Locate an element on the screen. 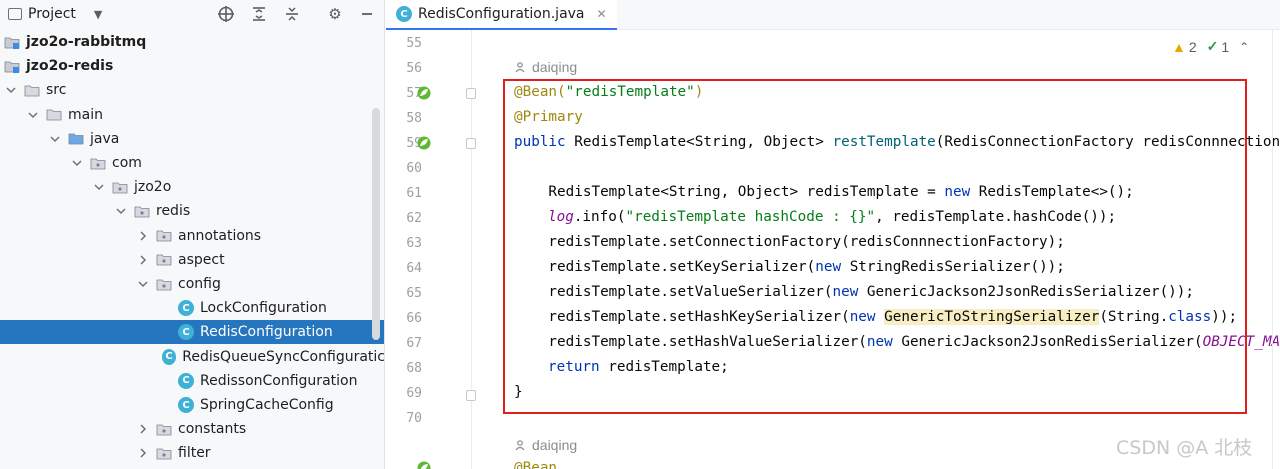  gear-icon: ⚙ is located at coordinates (335, 14).